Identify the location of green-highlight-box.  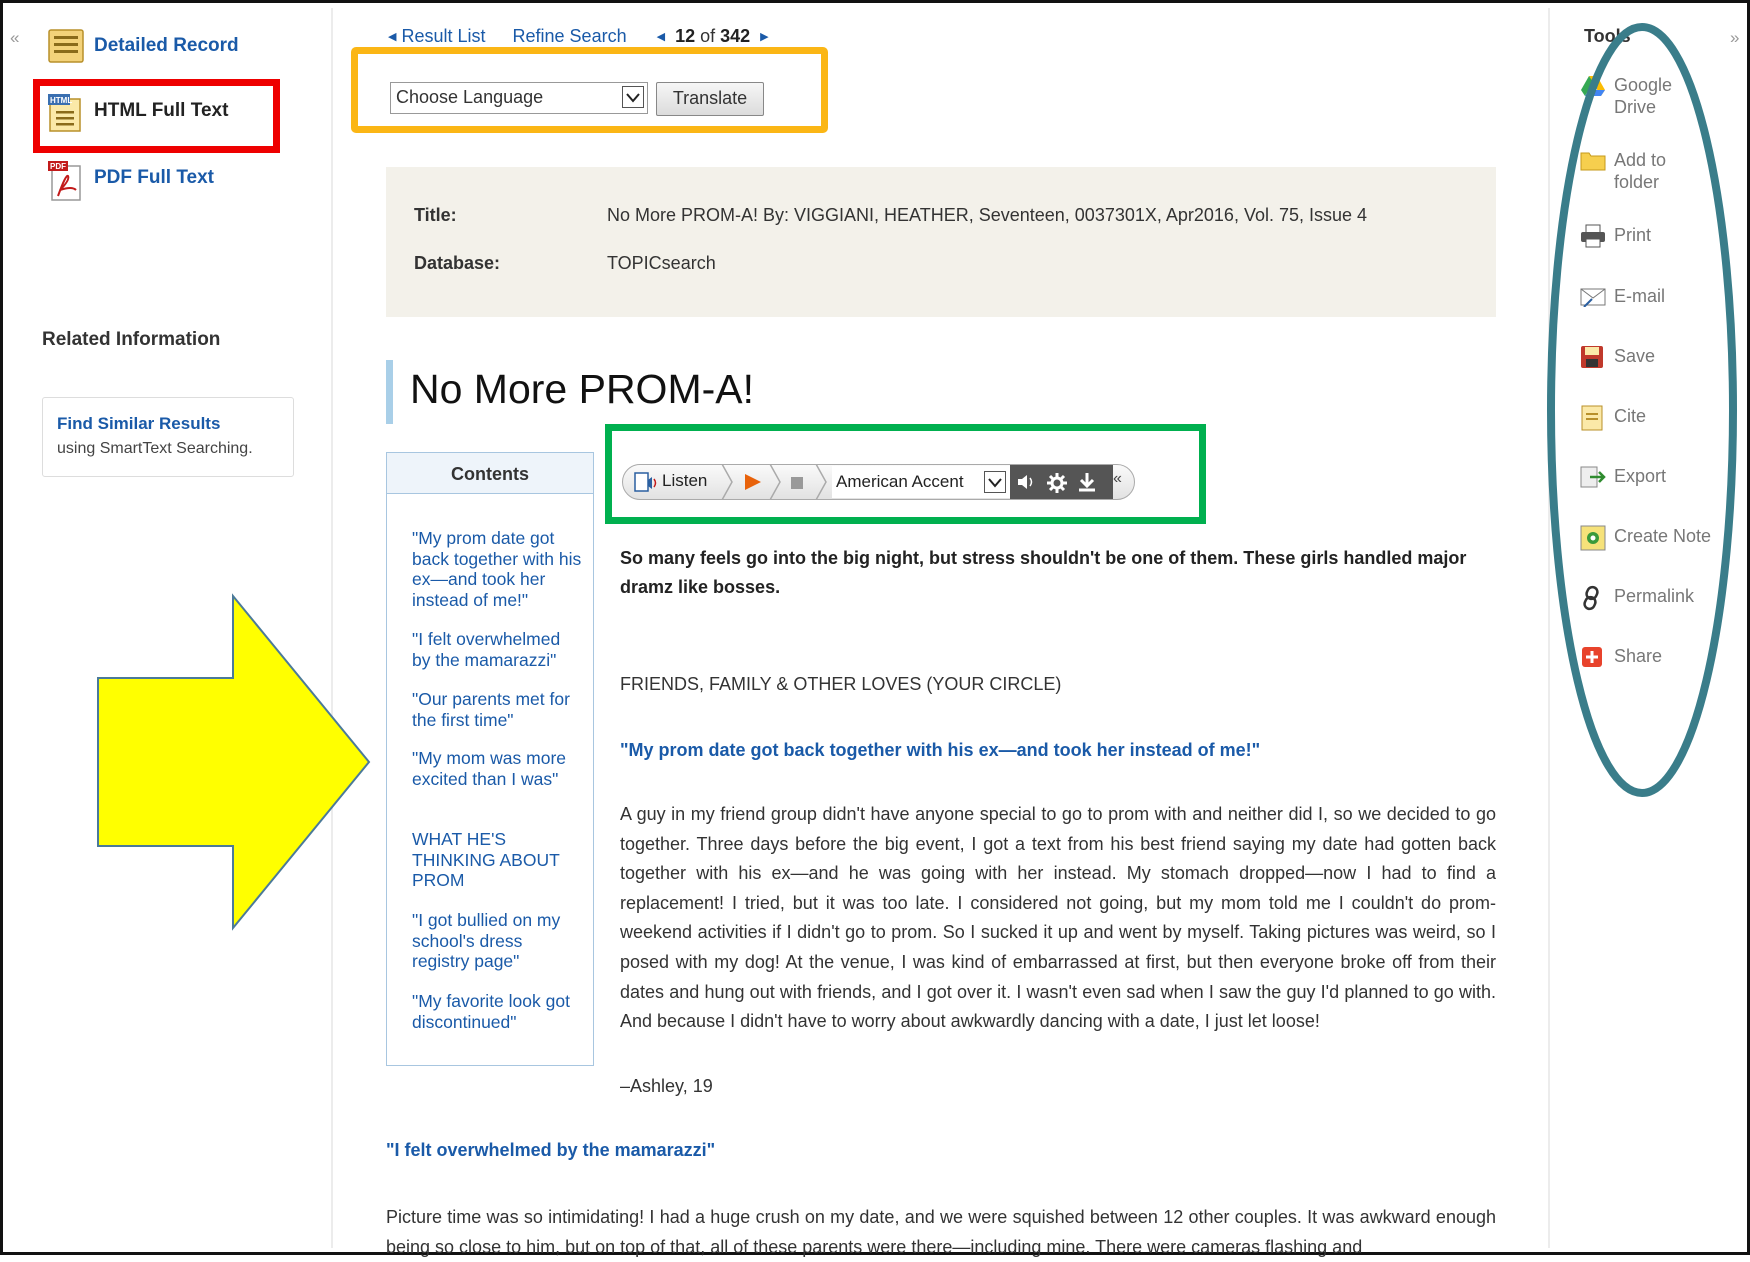
(905, 474).